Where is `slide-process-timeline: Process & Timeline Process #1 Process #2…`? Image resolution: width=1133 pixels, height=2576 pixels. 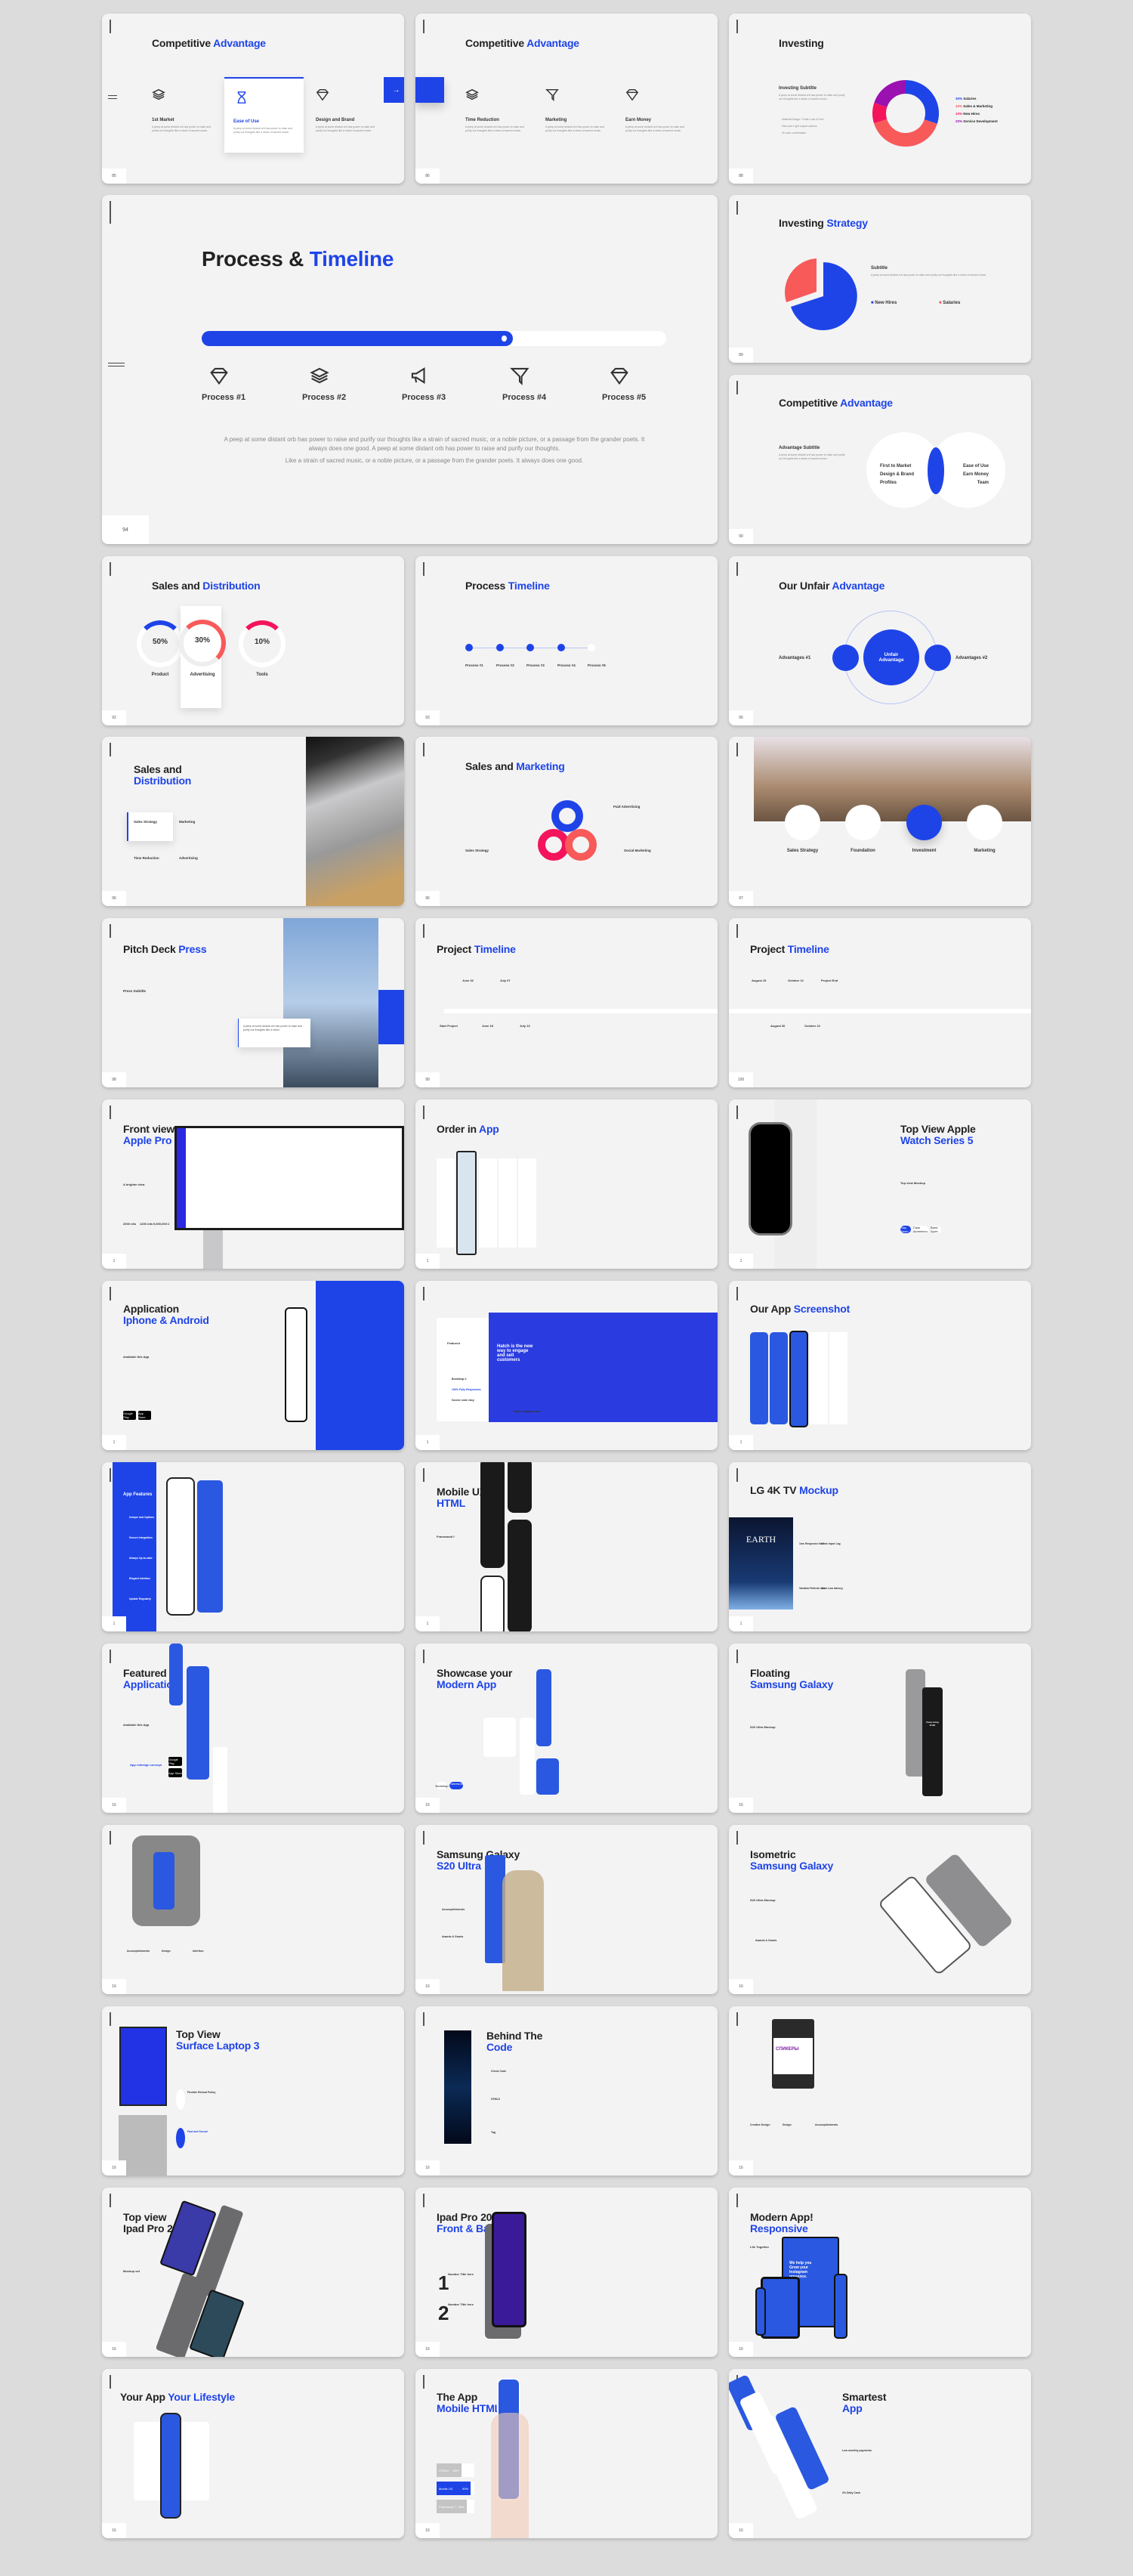
slide-process-timeline: Process & Timeline Process #1 Process #2… is located at coordinates (410, 369).